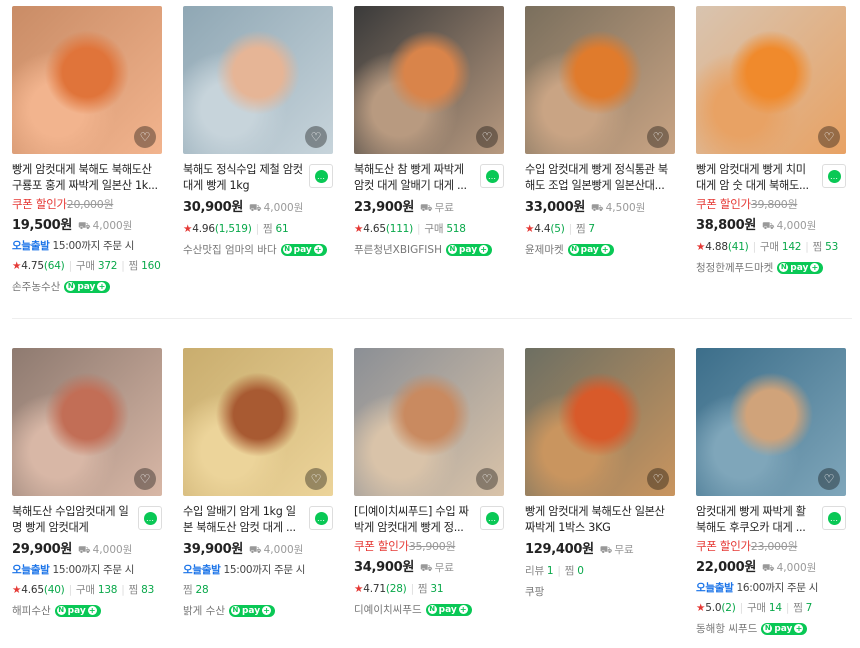 The image size is (860, 648). I want to click on seller: 밝게 수산 Npay +, so click(258, 610).